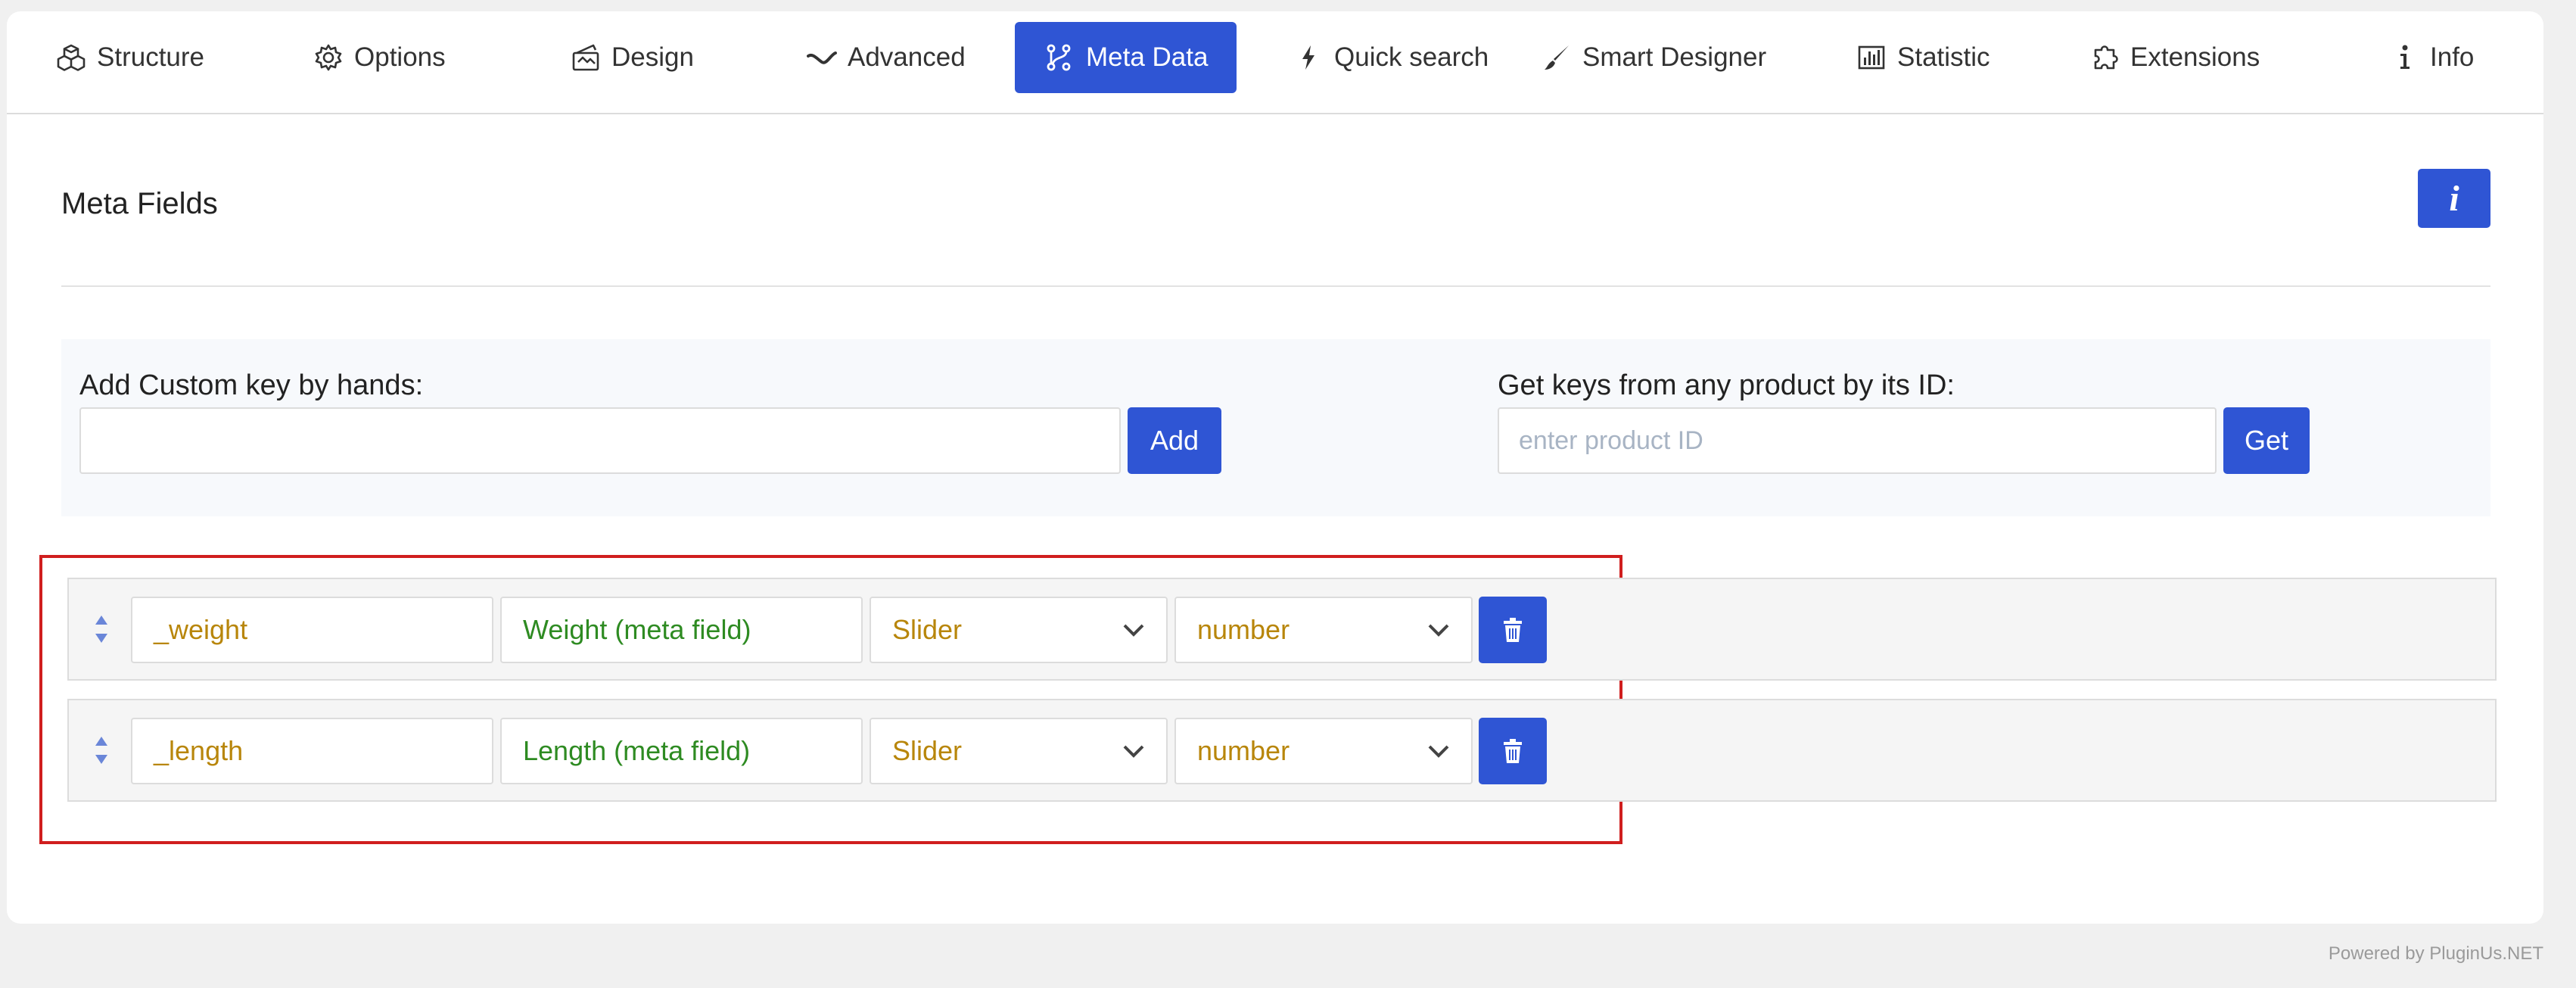  What do you see at coordinates (637, 629) in the screenshot?
I see `meta-title-value: Weight (meta field)` at bounding box center [637, 629].